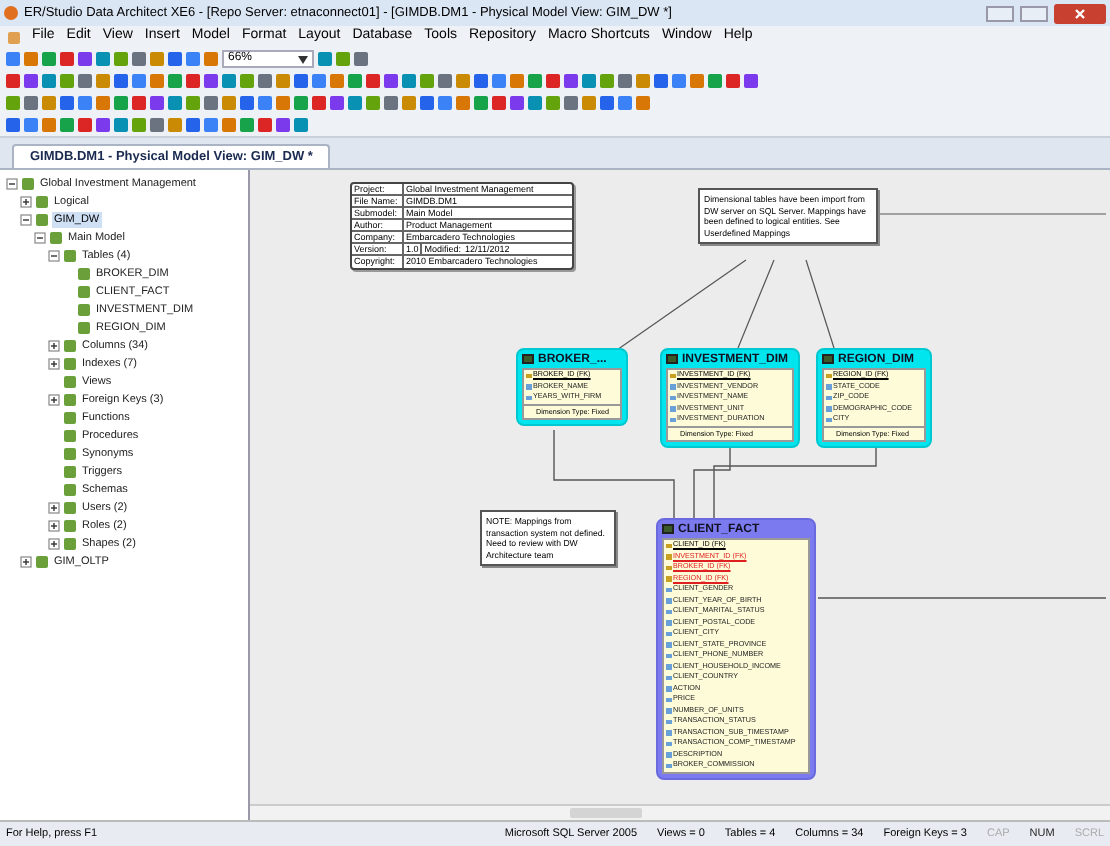 The height and width of the screenshot is (846, 1110). I want to click on relationship-line, so click(614, 474).